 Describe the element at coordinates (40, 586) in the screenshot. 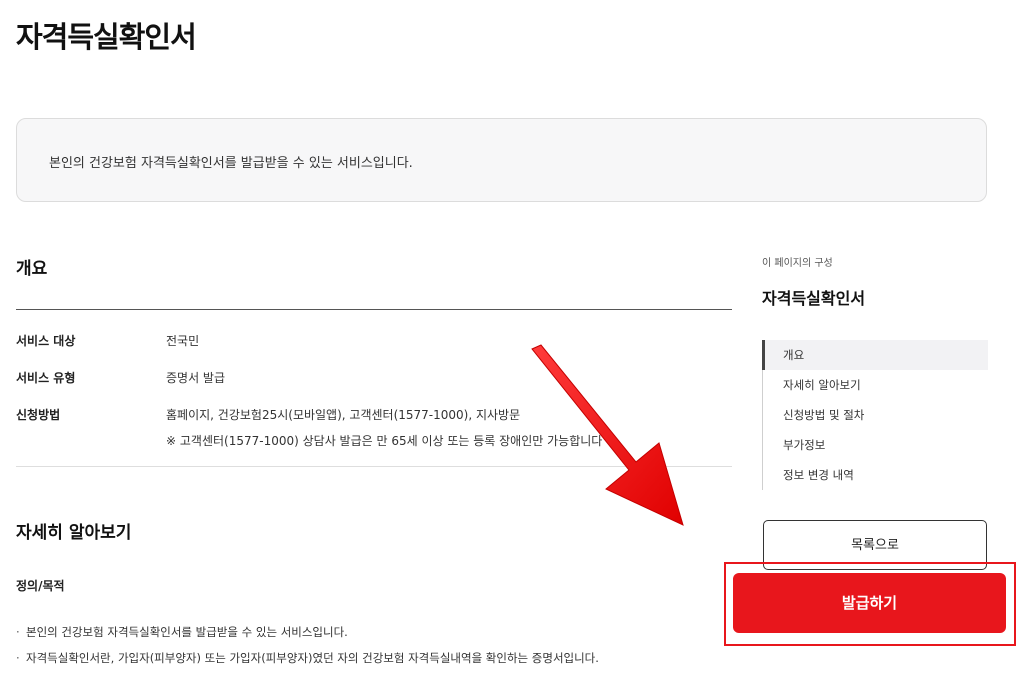

I see `definition-subtitle: 정의/목적` at that location.